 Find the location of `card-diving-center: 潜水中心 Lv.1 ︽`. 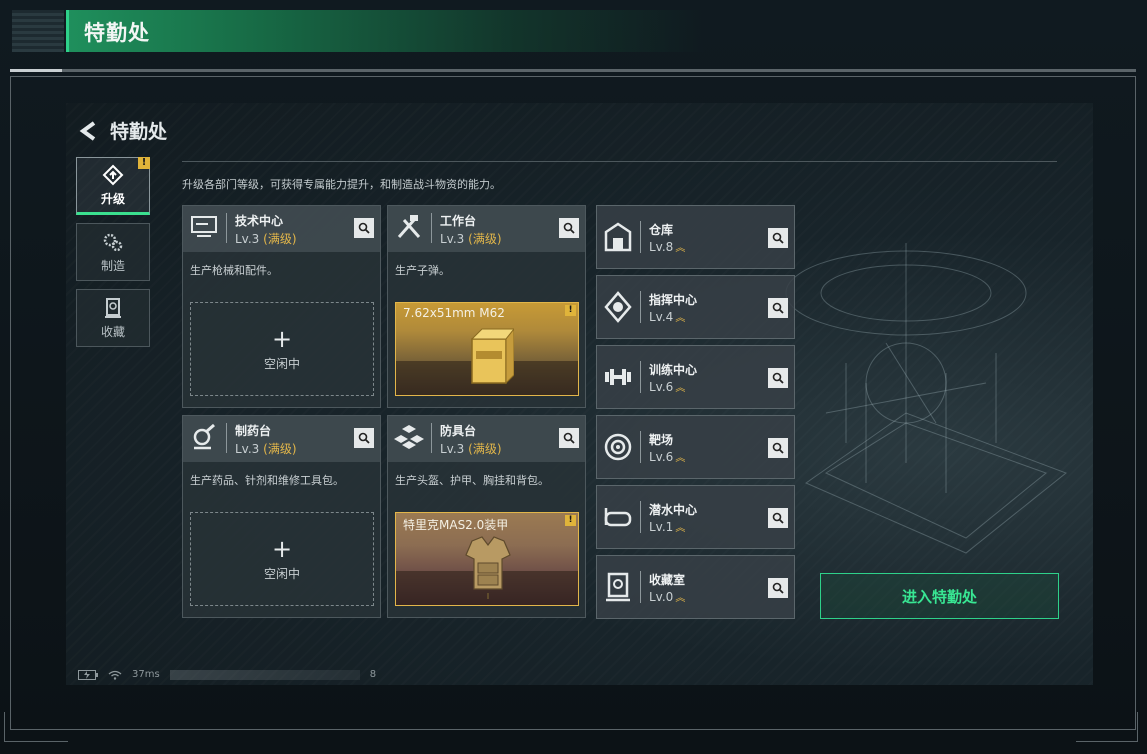

card-diving-center: 潜水中心 Lv.1 ︽ is located at coordinates (695, 517).